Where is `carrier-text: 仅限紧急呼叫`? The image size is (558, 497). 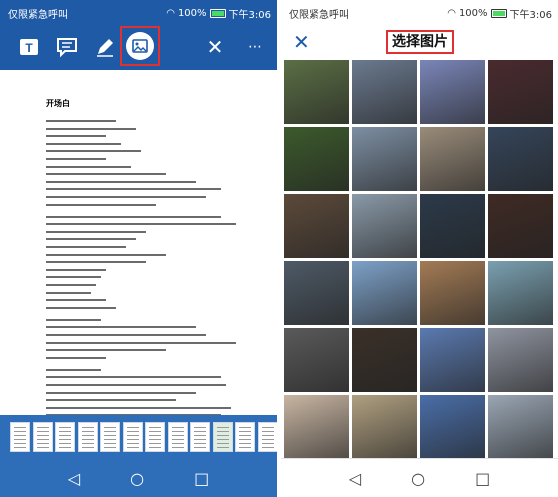
carrier-text: 仅限紧急呼叫 is located at coordinates (319, 15).